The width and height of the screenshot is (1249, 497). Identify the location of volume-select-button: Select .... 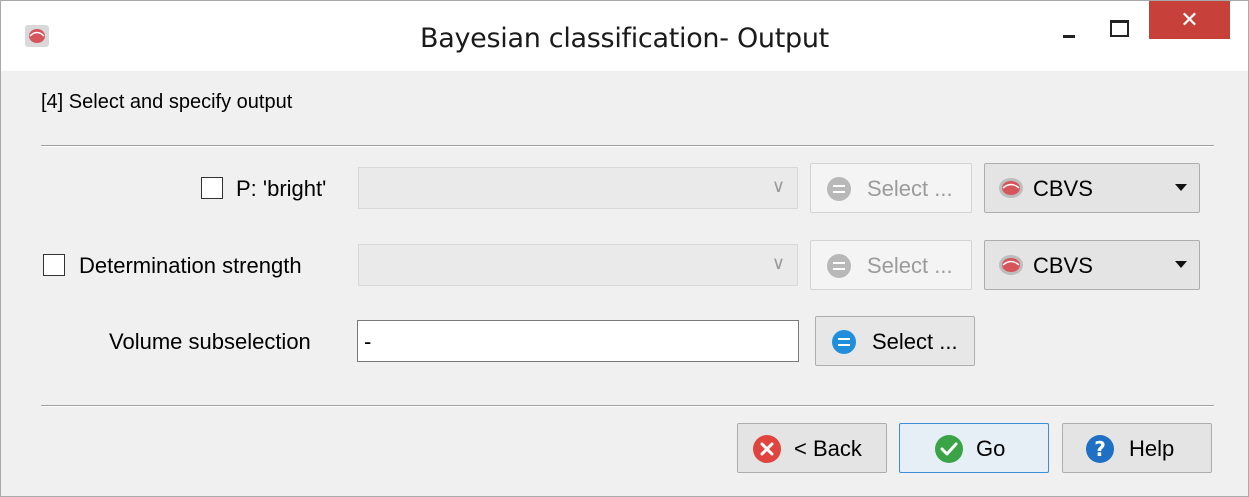
(895, 341).